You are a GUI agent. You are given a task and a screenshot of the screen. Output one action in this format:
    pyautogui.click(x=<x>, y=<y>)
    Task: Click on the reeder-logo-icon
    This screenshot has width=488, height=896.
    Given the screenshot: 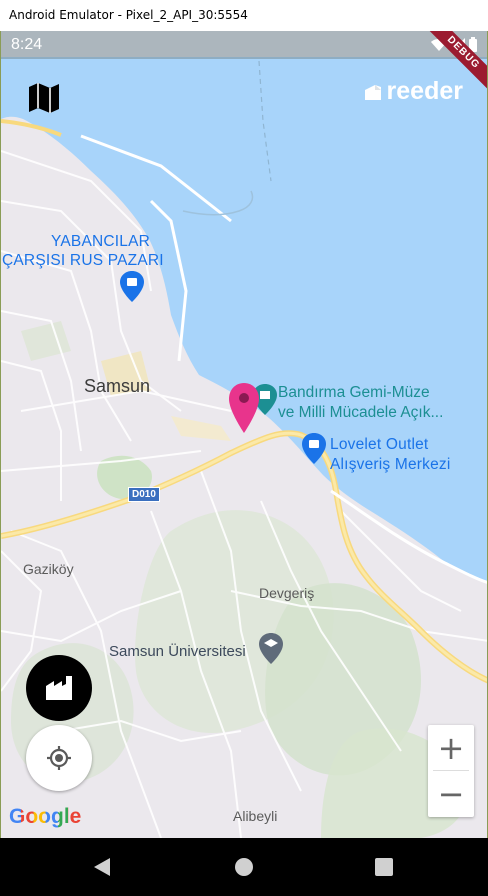 What is the action you would take?
    pyautogui.click(x=372, y=92)
    